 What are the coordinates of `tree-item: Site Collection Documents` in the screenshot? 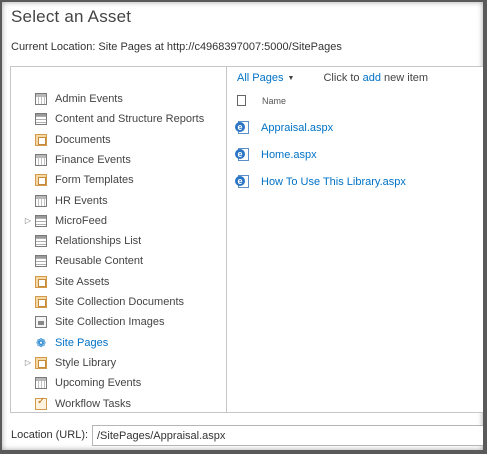 It's located at (123, 302).